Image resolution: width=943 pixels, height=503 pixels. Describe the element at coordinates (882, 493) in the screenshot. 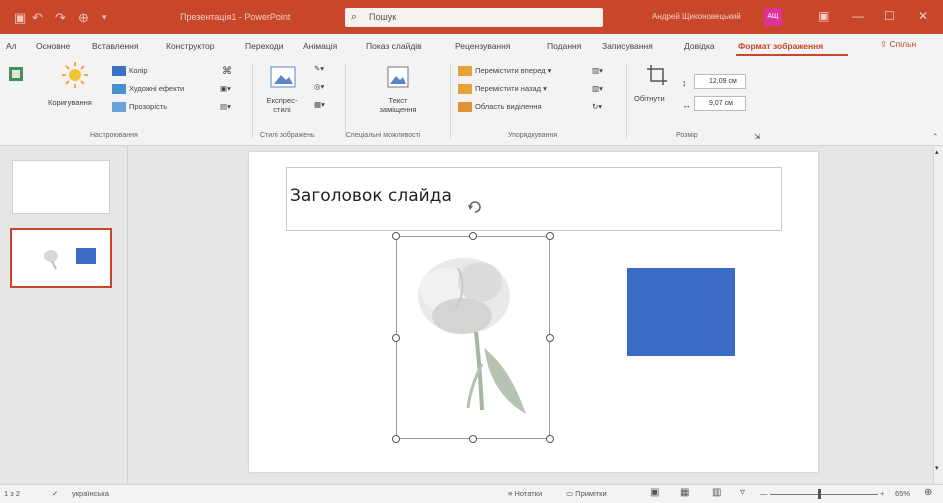

I see `zoom-in-icon: +` at that location.